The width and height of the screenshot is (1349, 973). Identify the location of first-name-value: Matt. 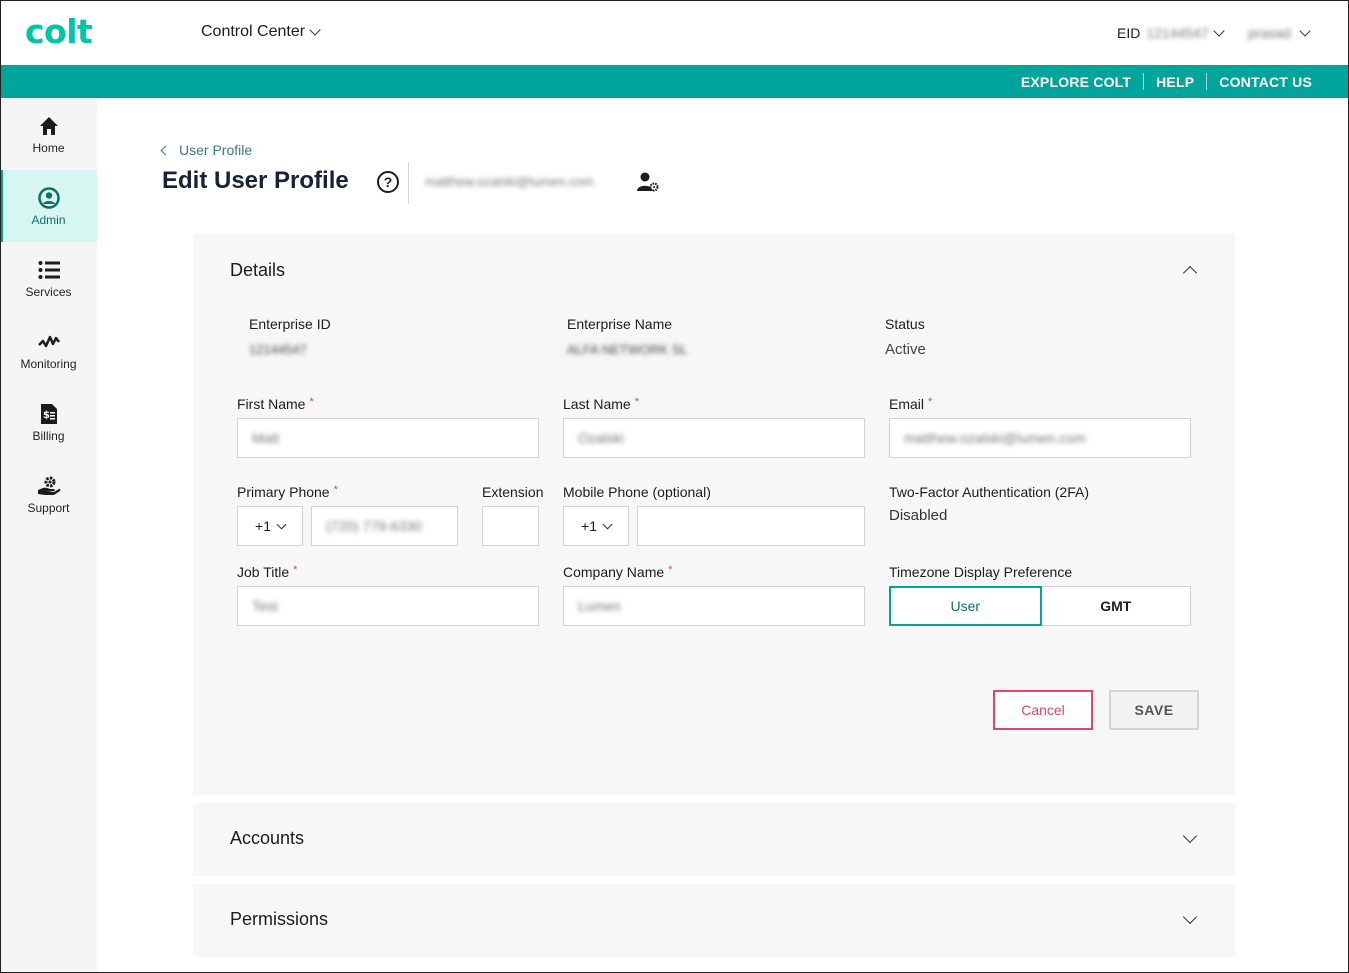
(266, 438).